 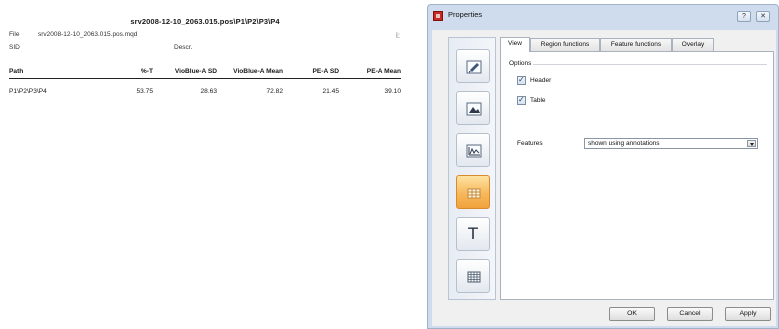 What do you see at coordinates (325, 71) in the screenshot?
I see `column-header: PE-A SD` at bounding box center [325, 71].